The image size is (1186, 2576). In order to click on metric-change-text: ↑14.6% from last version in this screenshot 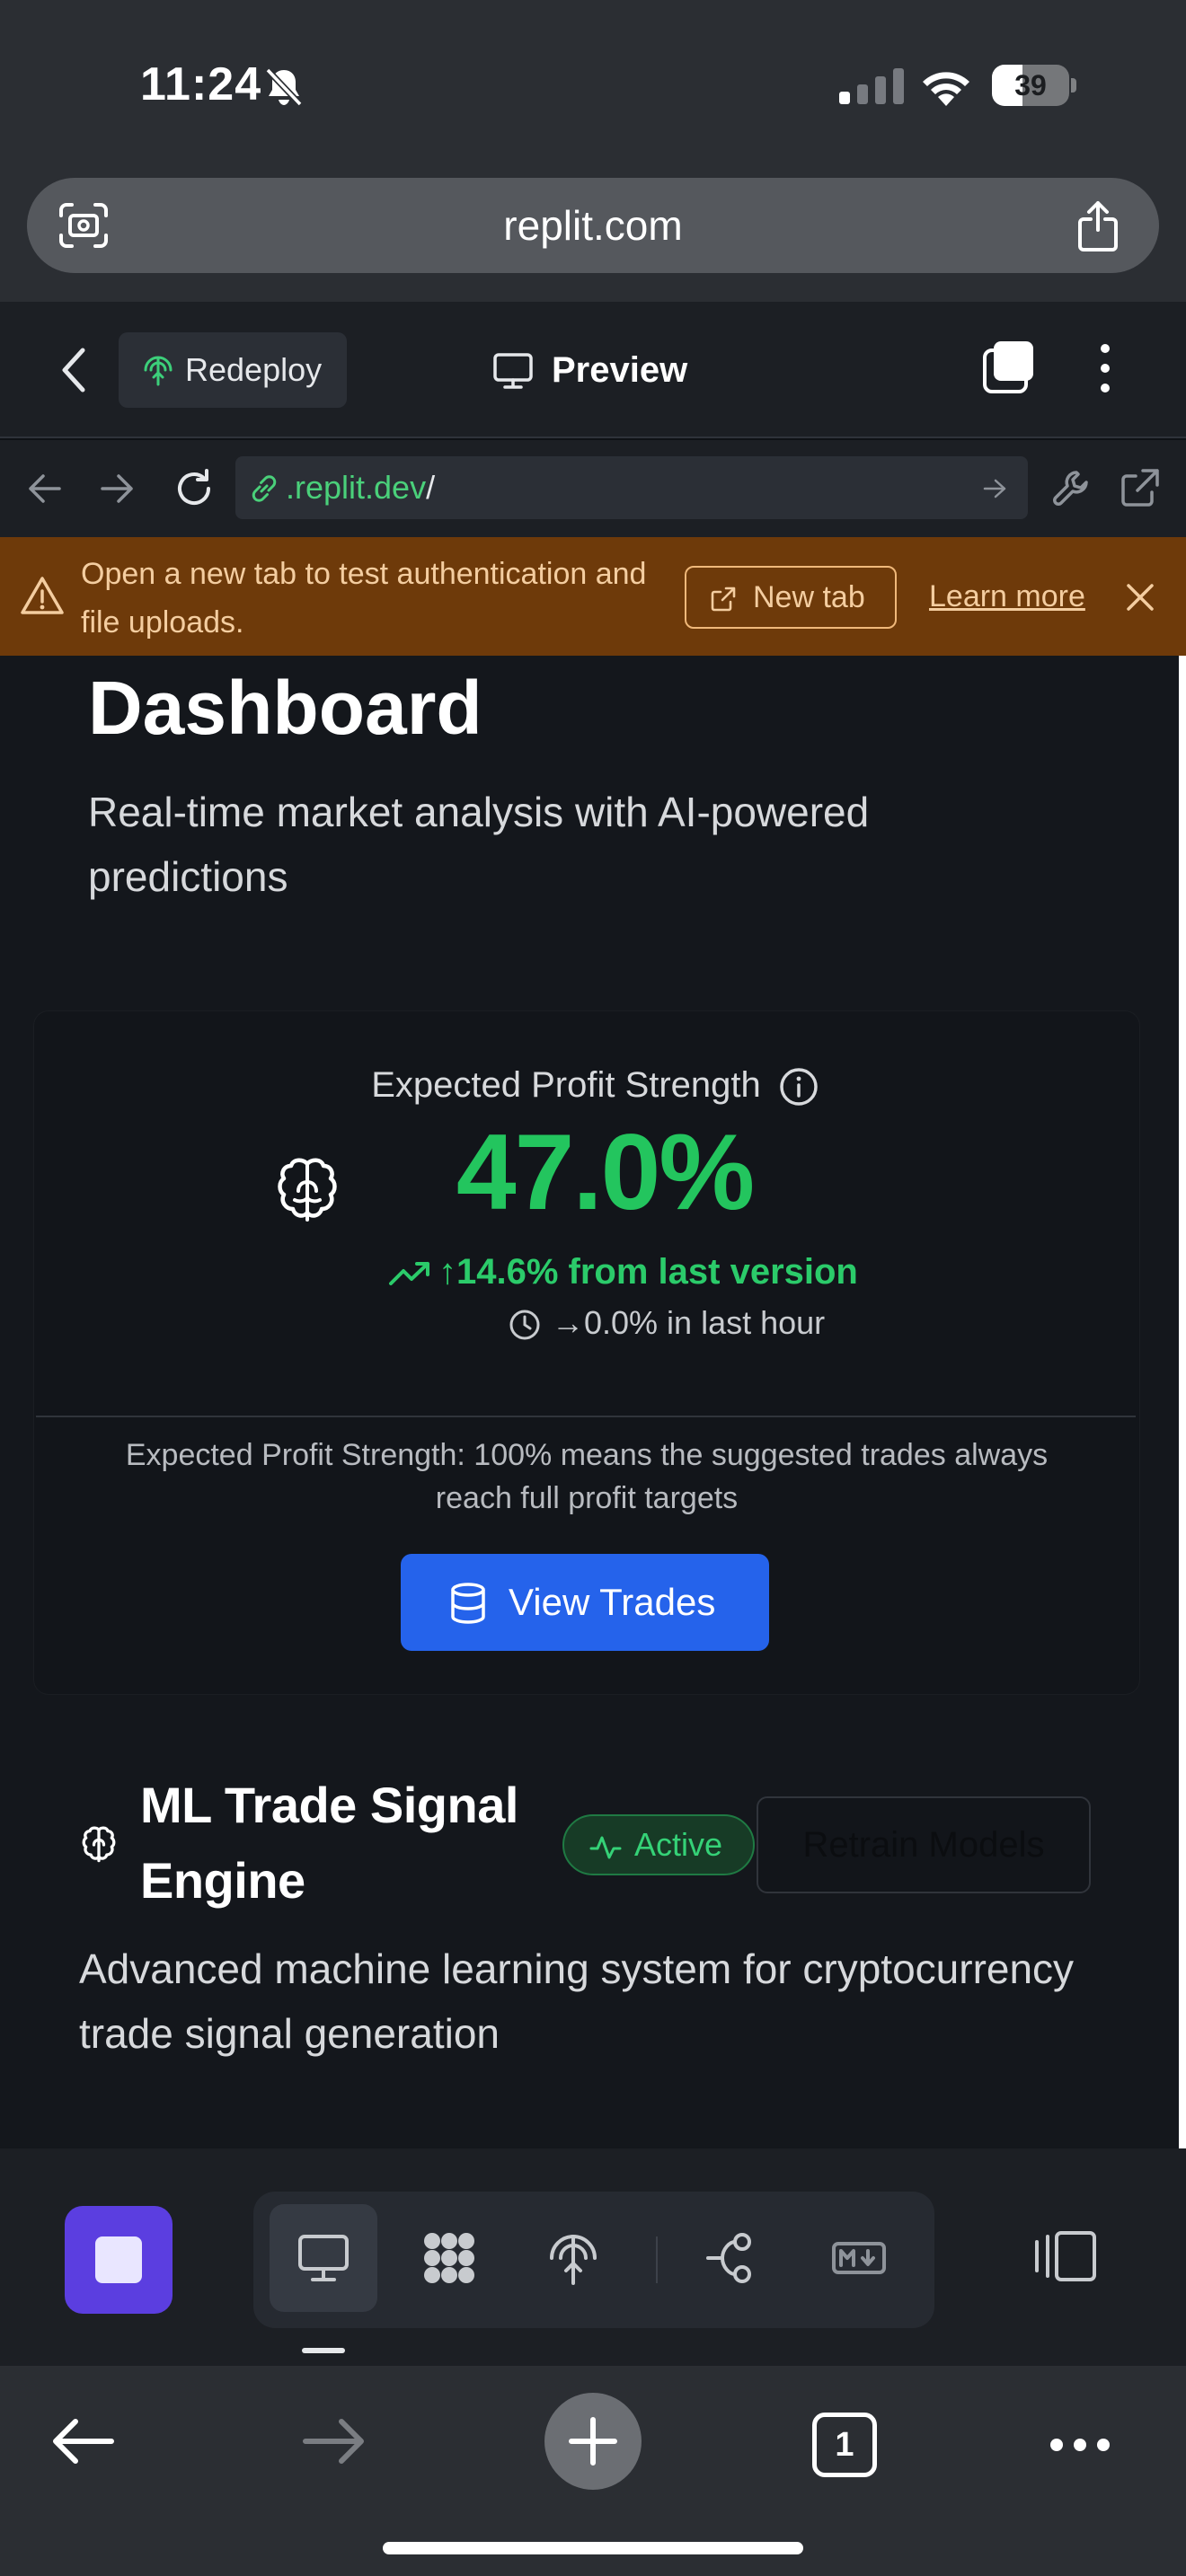, I will do `click(648, 1272)`.